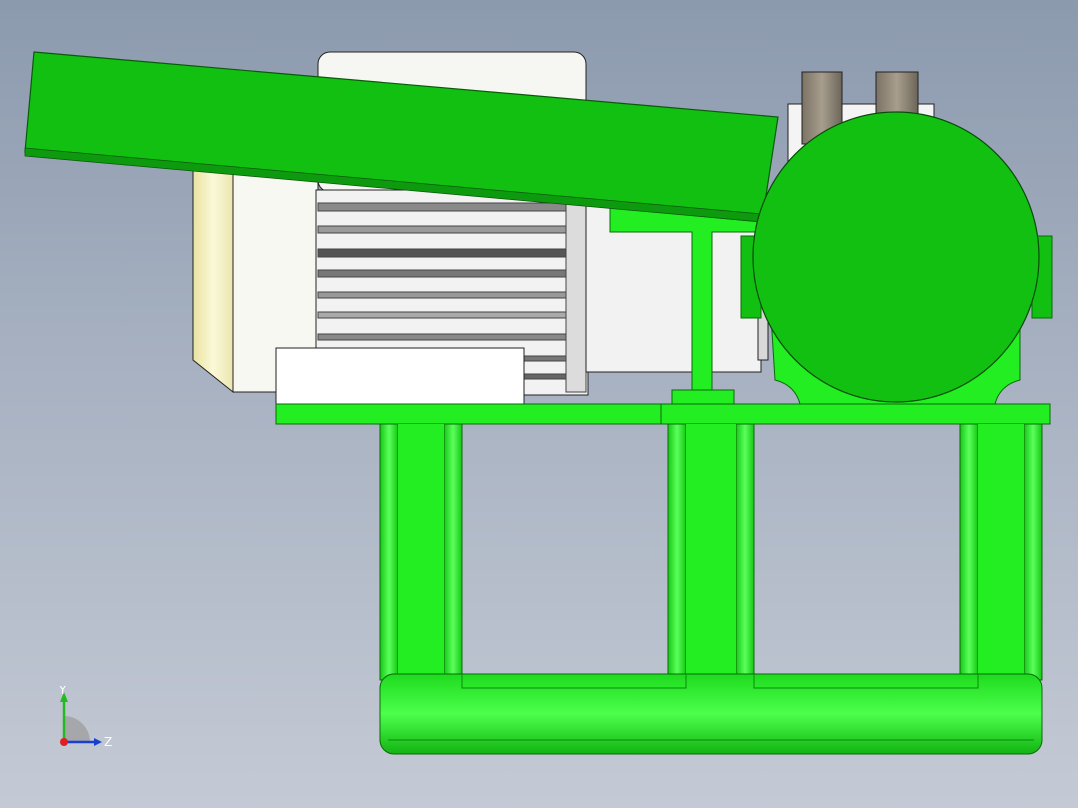 The width and height of the screenshot is (1078, 808). Describe the element at coordinates (703, 397) in the screenshot. I see `post-foot` at that location.